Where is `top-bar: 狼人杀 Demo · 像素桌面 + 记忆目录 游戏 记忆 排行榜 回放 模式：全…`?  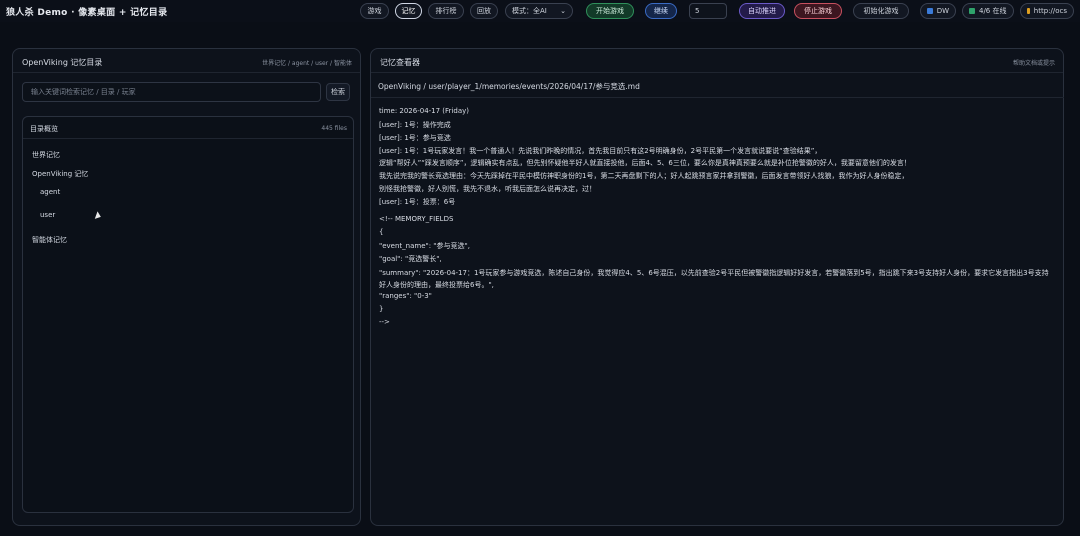 top-bar: 狼人杀 Demo · 像素桌面 + 记忆目录 游戏 记忆 排行榜 回放 模式：全… is located at coordinates (540, 11).